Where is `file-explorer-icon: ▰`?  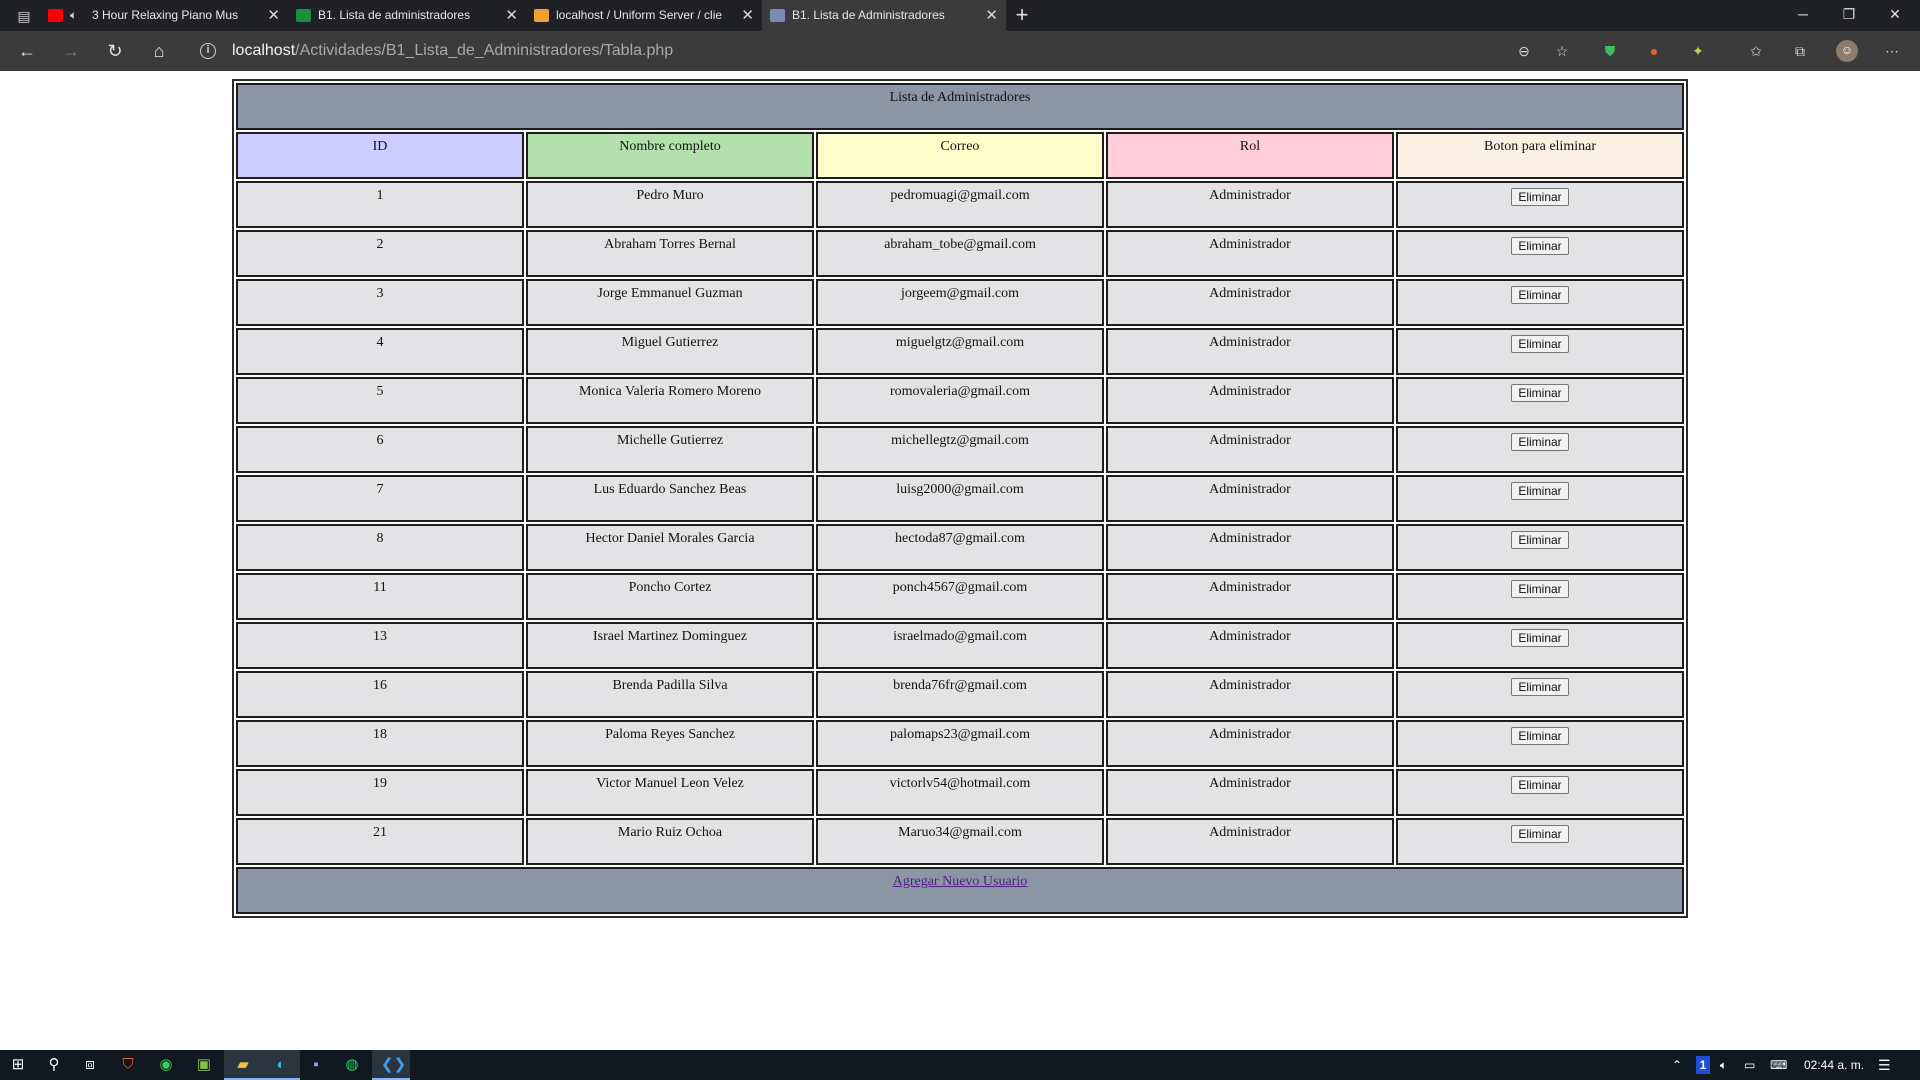
file-explorer-icon: ▰ is located at coordinates (243, 1065).